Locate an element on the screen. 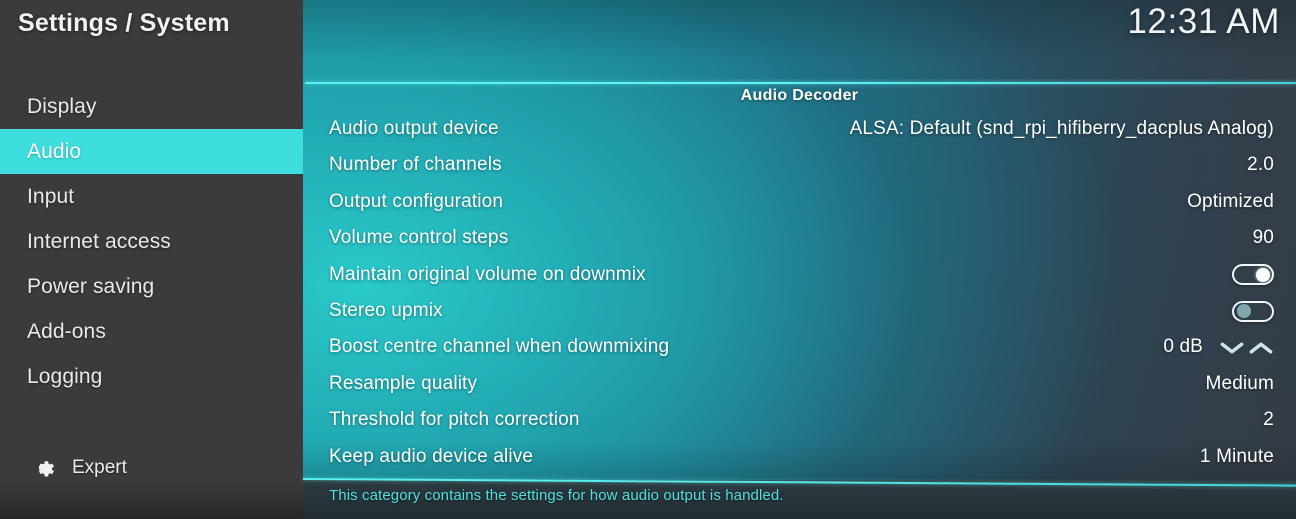 This screenshot has width=1296, height=519. settings-row-label: Audio output device is located at coordinates (414, 128).